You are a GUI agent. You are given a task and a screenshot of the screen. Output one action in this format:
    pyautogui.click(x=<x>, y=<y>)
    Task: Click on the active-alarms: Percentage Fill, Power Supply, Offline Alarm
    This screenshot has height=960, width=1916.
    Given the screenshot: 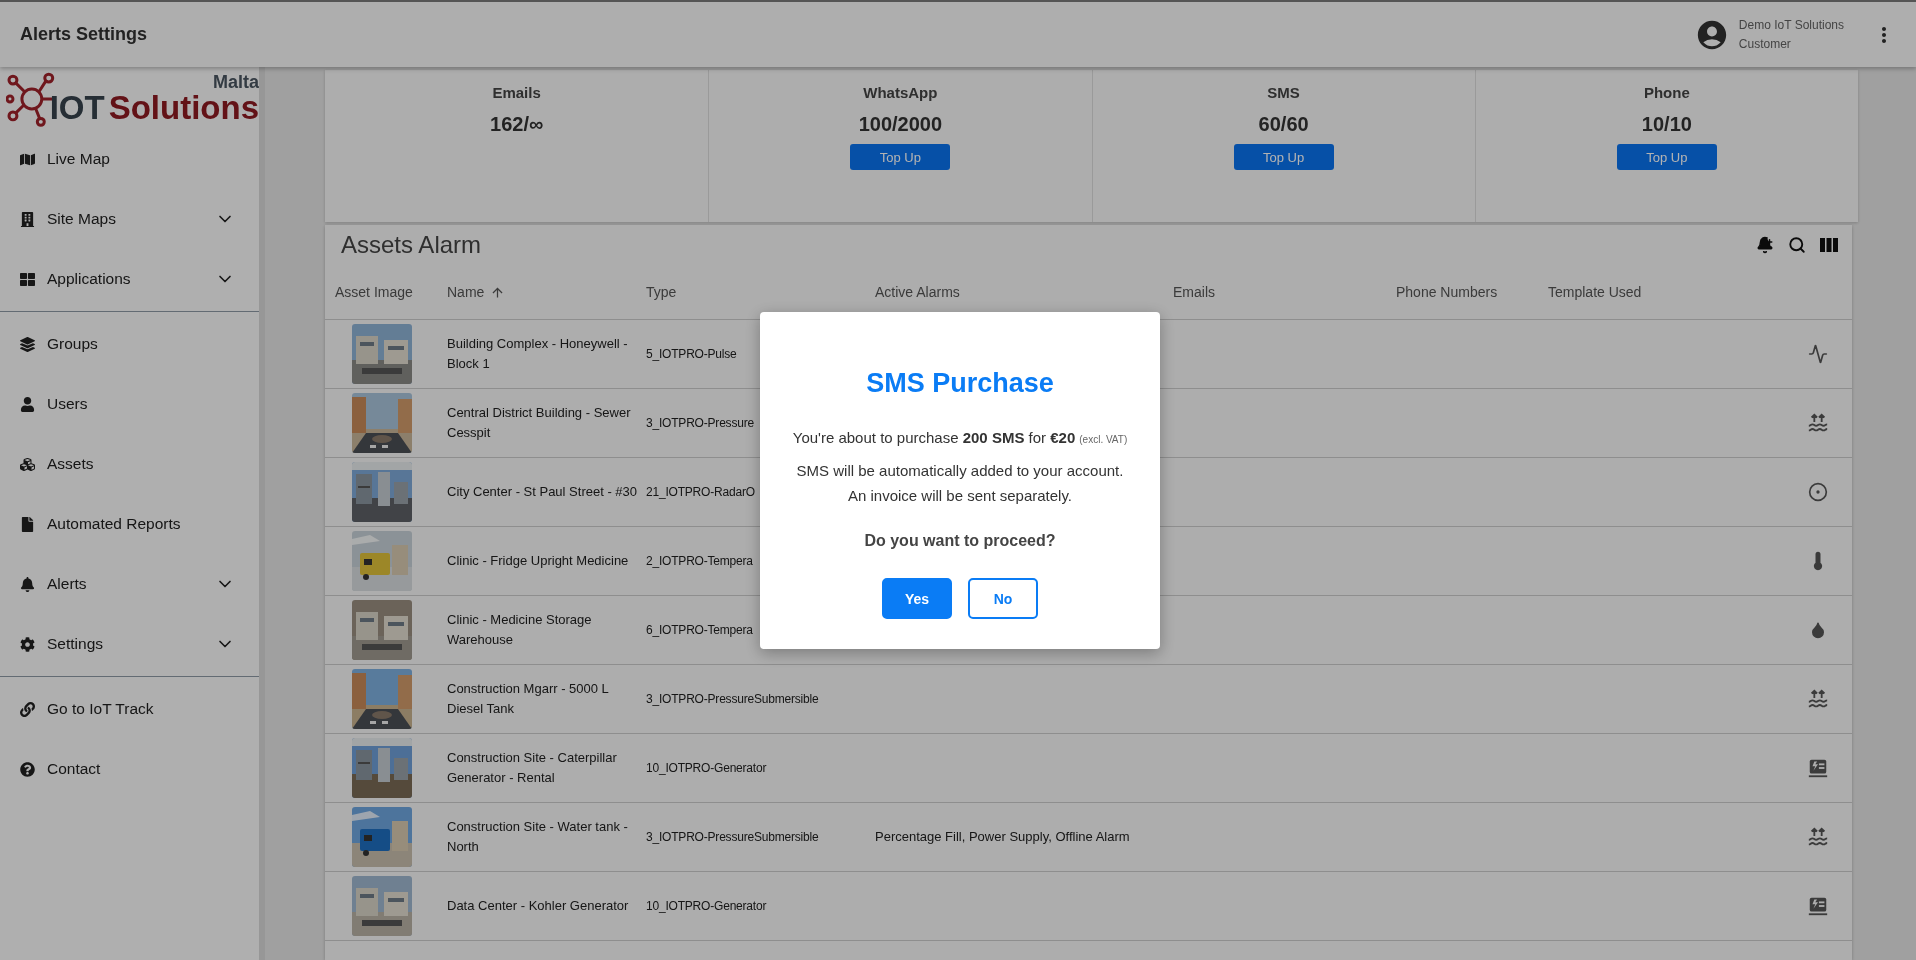 What is the action you would take?
    pyautogui.click(x=1002, y=837)
    